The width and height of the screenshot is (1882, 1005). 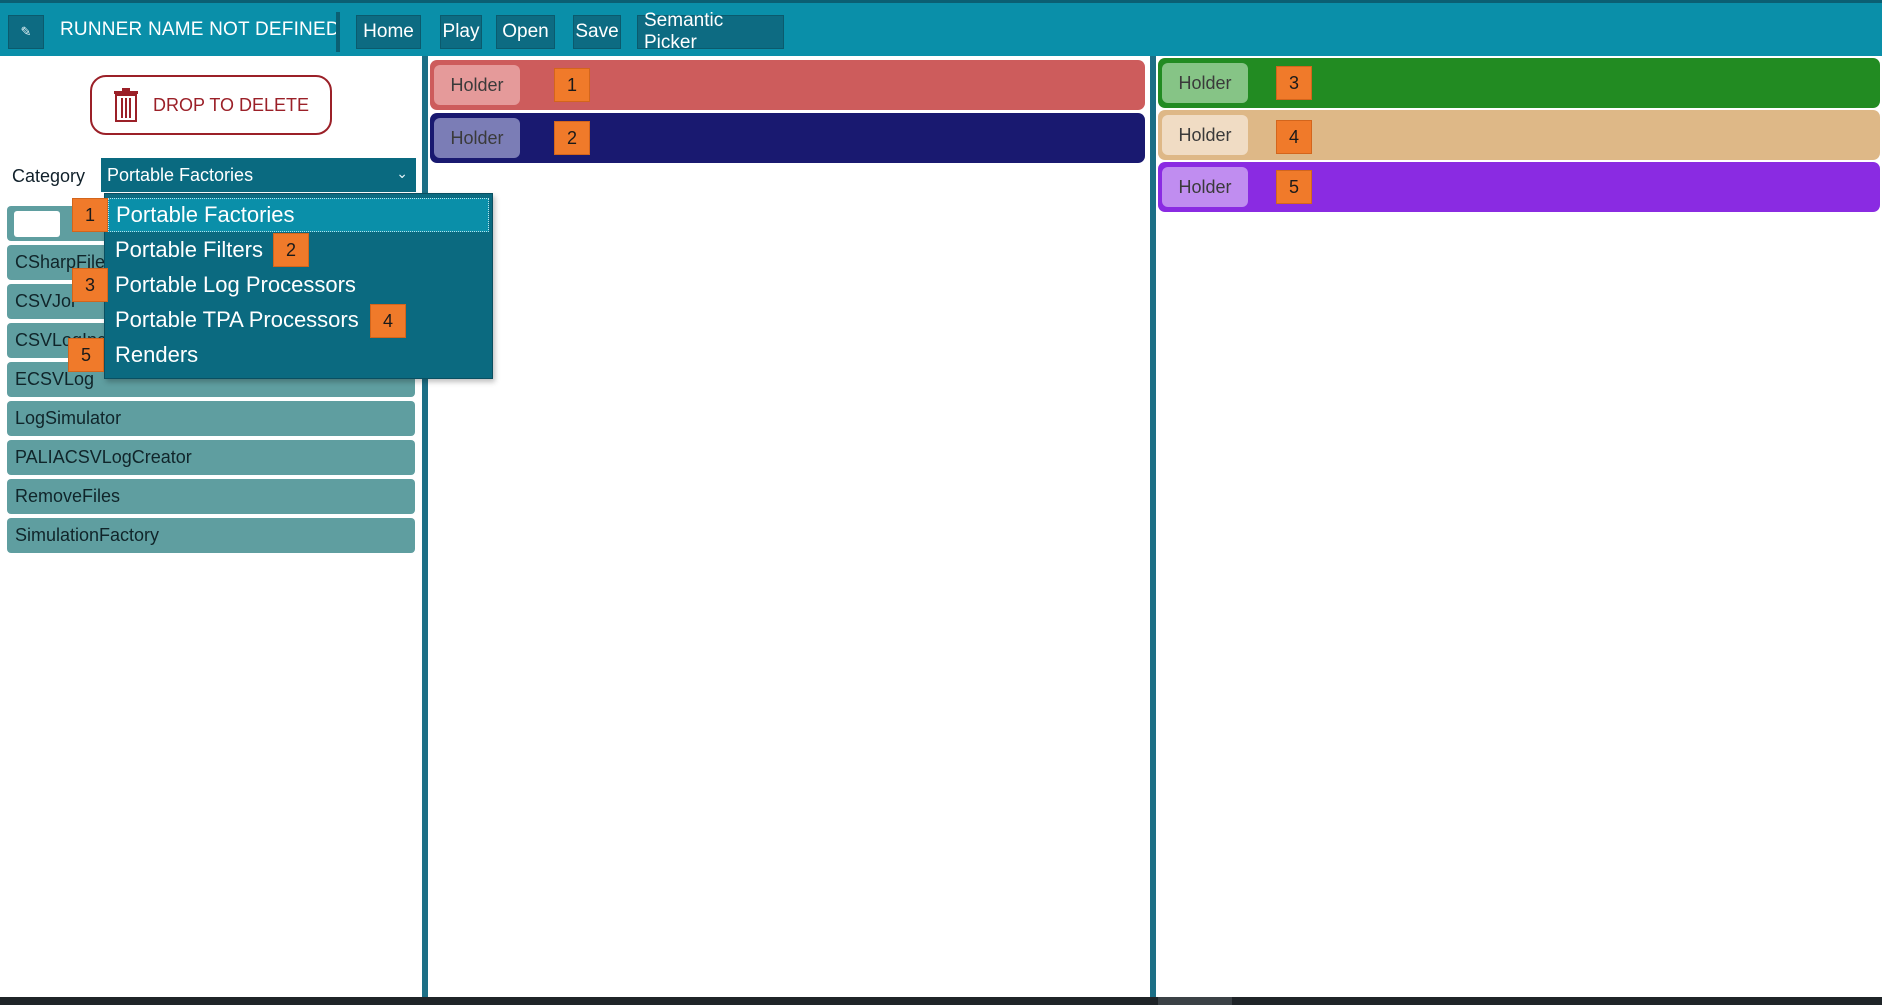 What do you see at coordinates (291, 250) in the screenshot?
I see `option-badge: 2` at bounding box center [291, 250].